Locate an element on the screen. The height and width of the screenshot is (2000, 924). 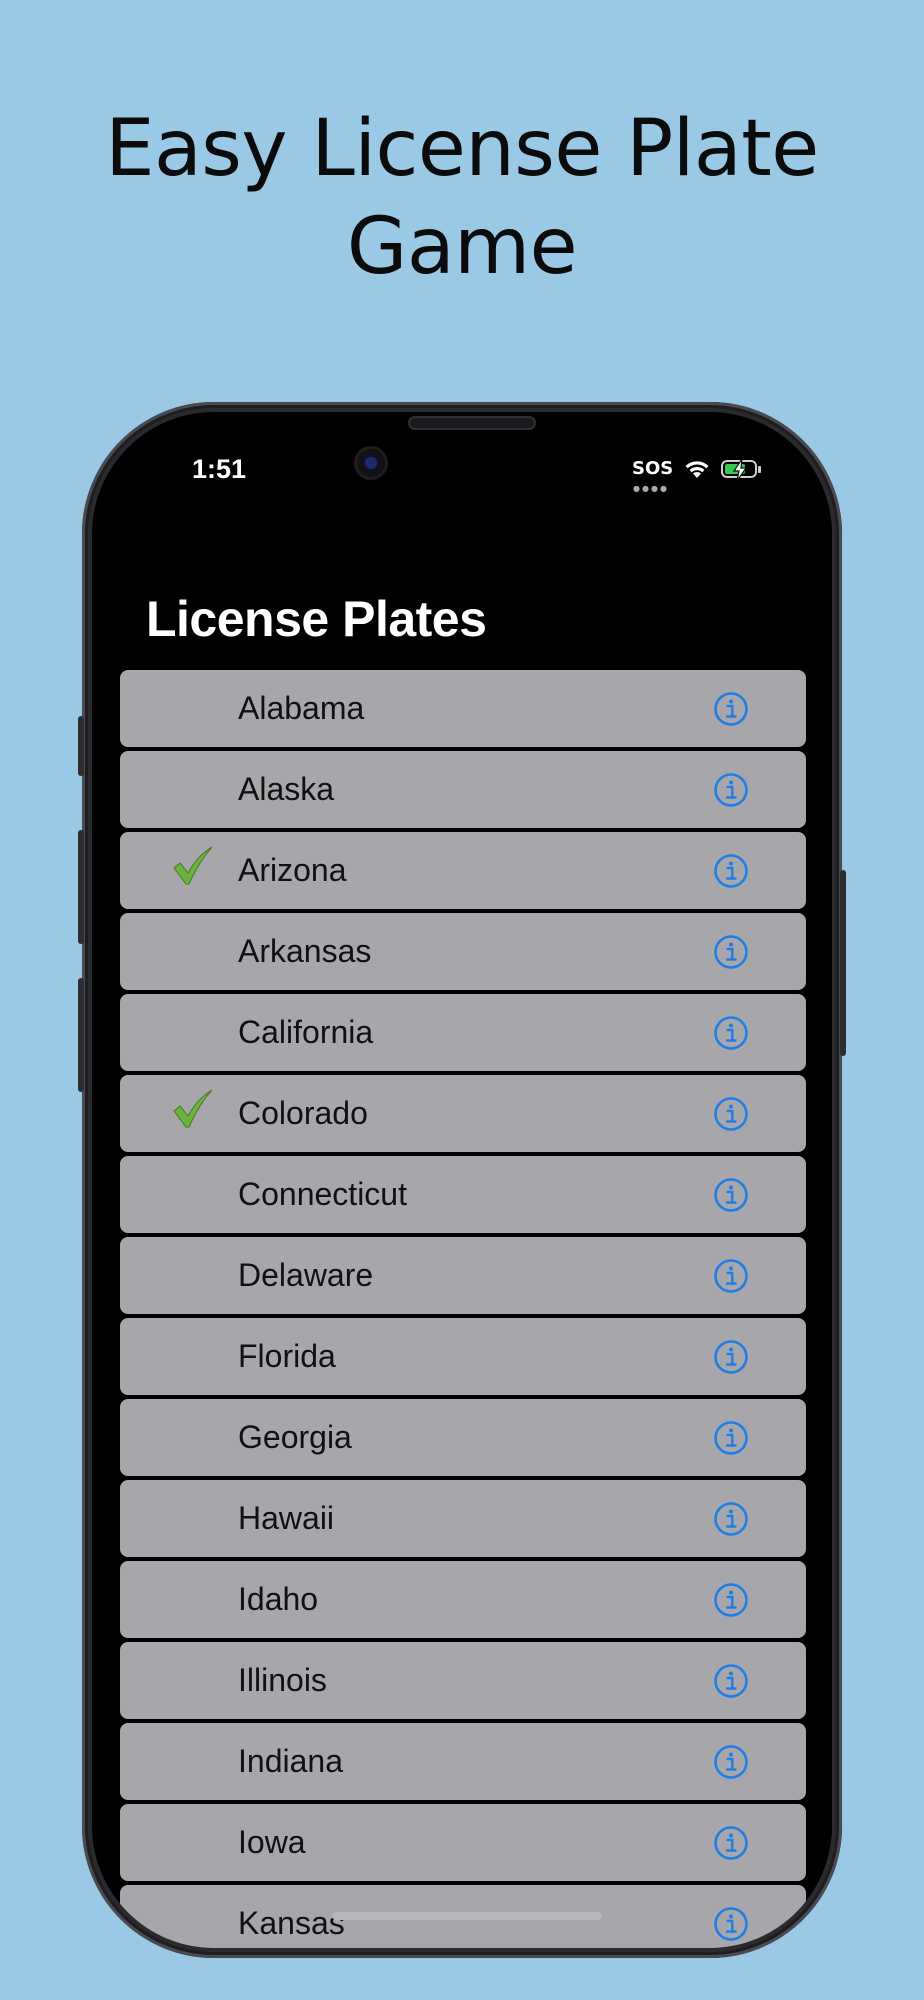
headline-line-2: Game is located at coordinates (462, 247).